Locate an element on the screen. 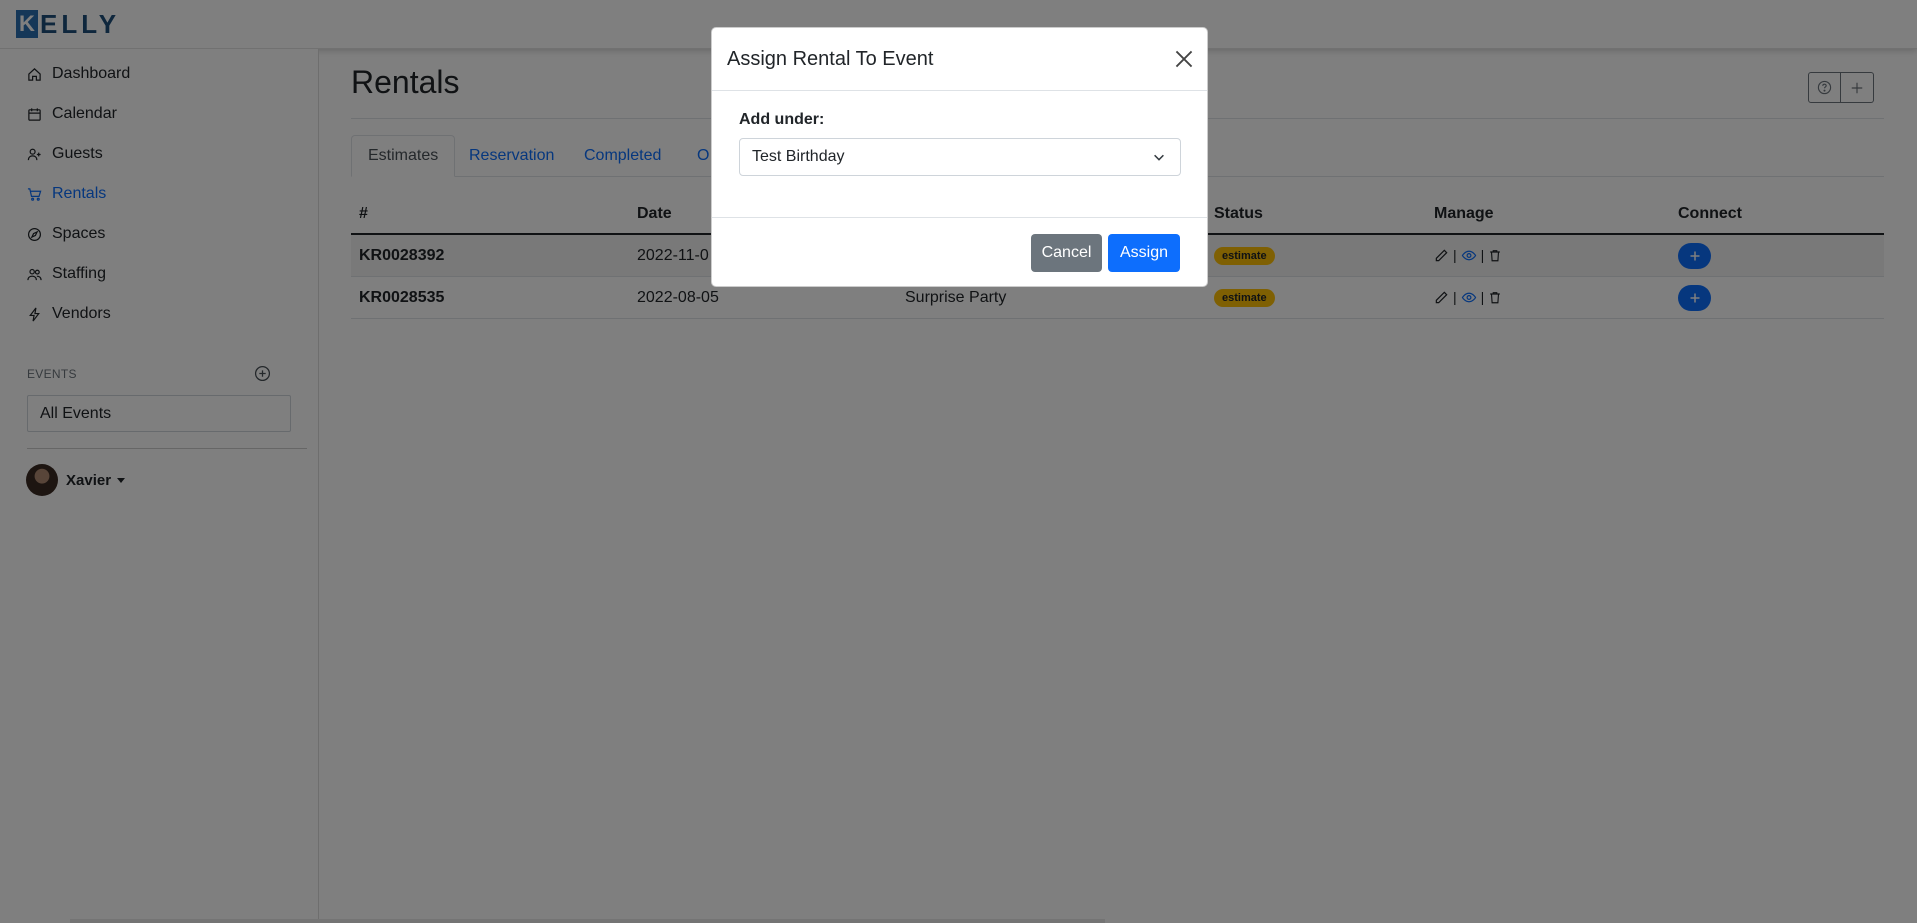 The width and height of the screenshot is (1917, 923). close-icon is located at coordinates (1184, 59).